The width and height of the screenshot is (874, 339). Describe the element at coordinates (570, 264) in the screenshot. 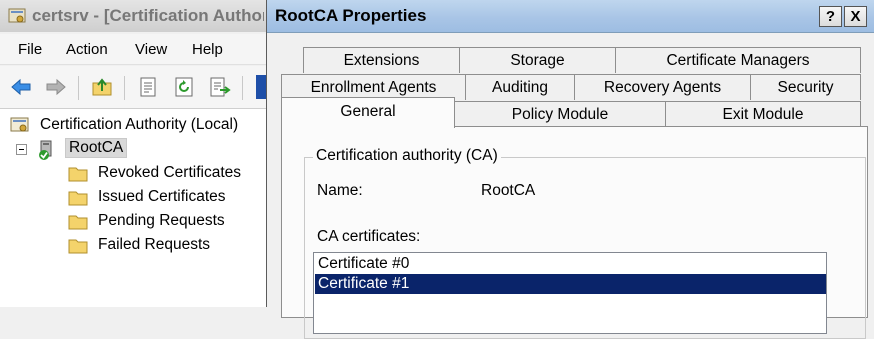

I see `list-item-certificate-0: Certificate #0` at that location.